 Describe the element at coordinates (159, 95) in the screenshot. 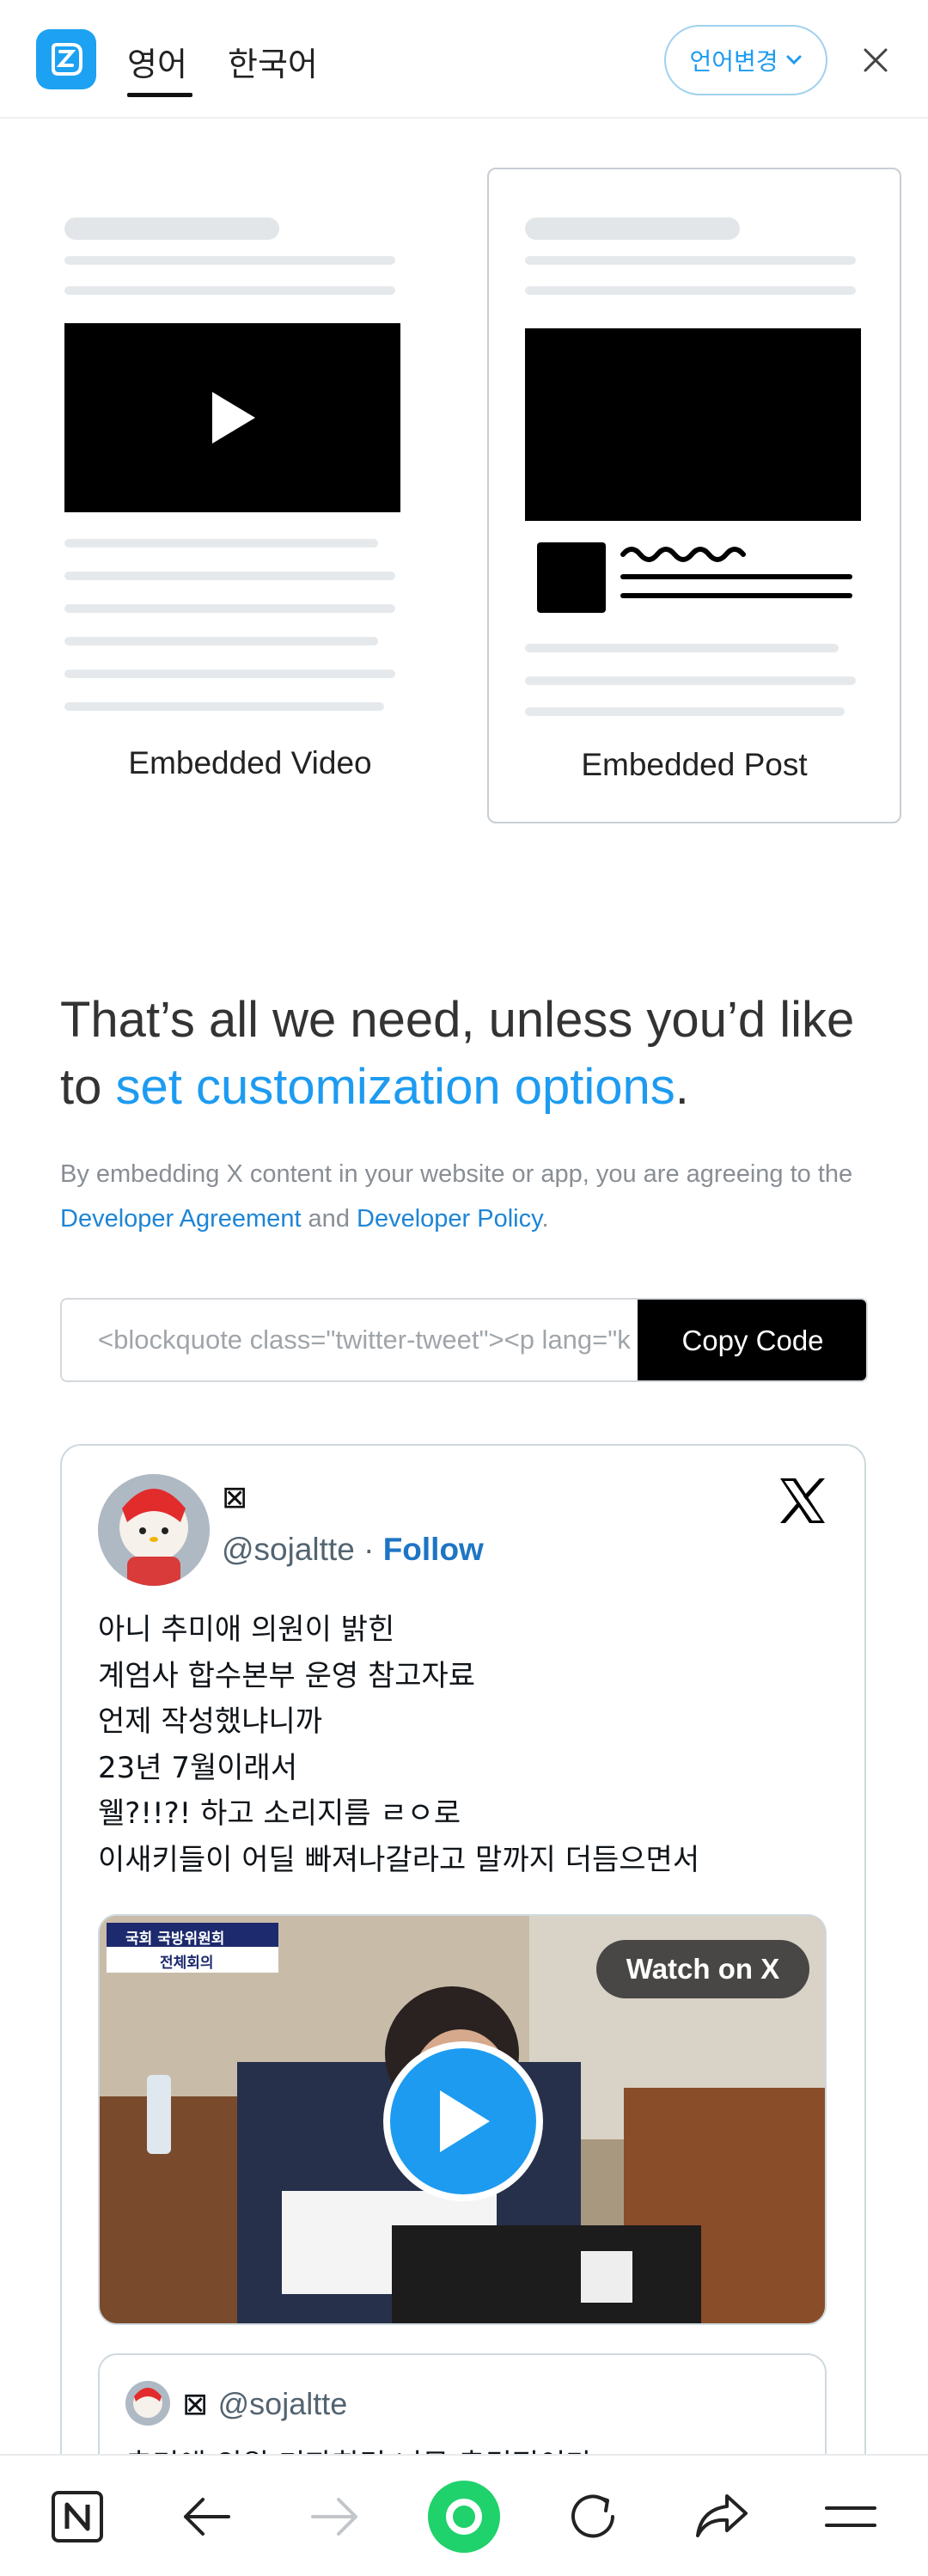

I see `active-tab-indicator` at that location.